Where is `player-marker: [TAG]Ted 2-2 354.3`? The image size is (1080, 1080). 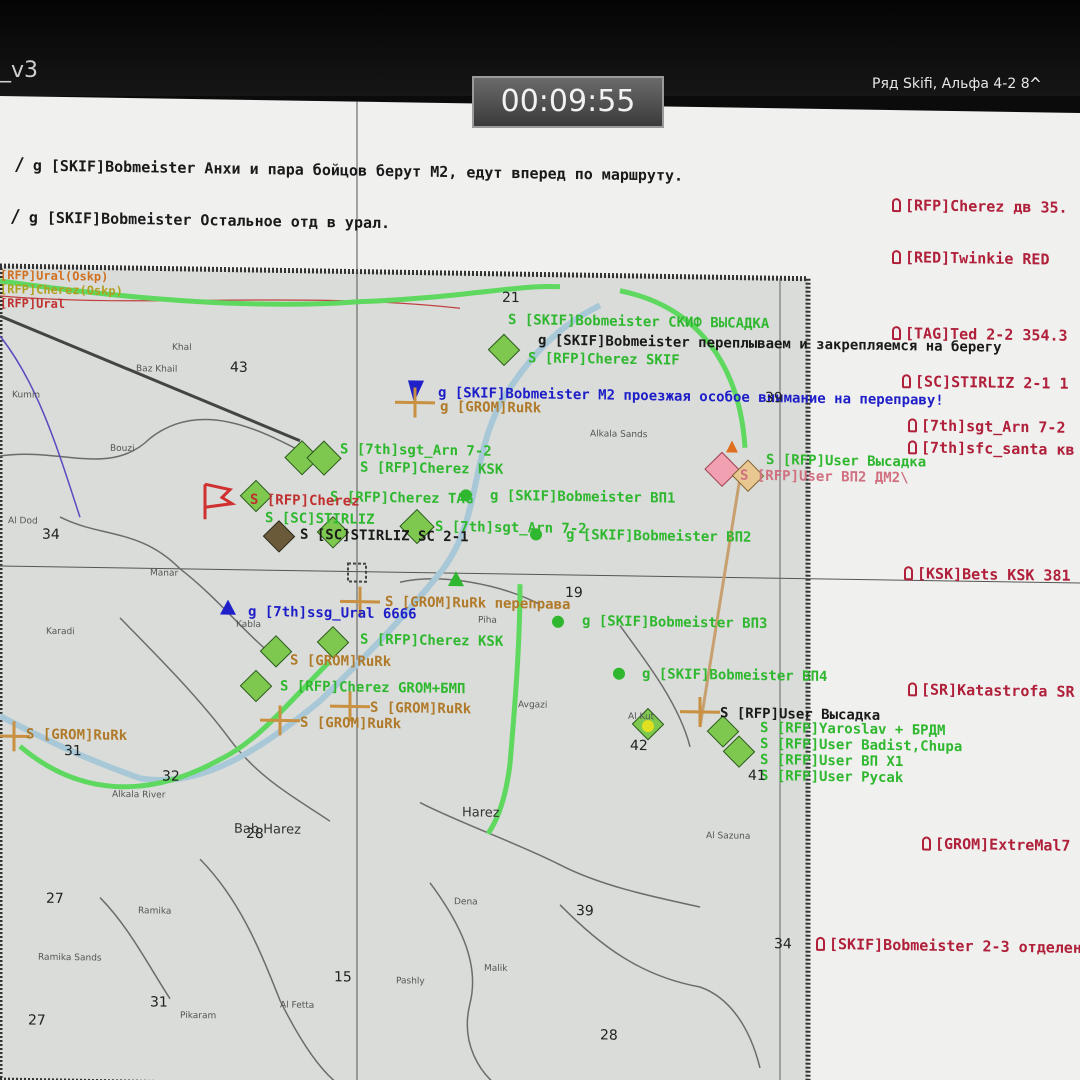 player-marker: [TAG]Ted 2-2 354.3 is located at coordinates (980, 334).